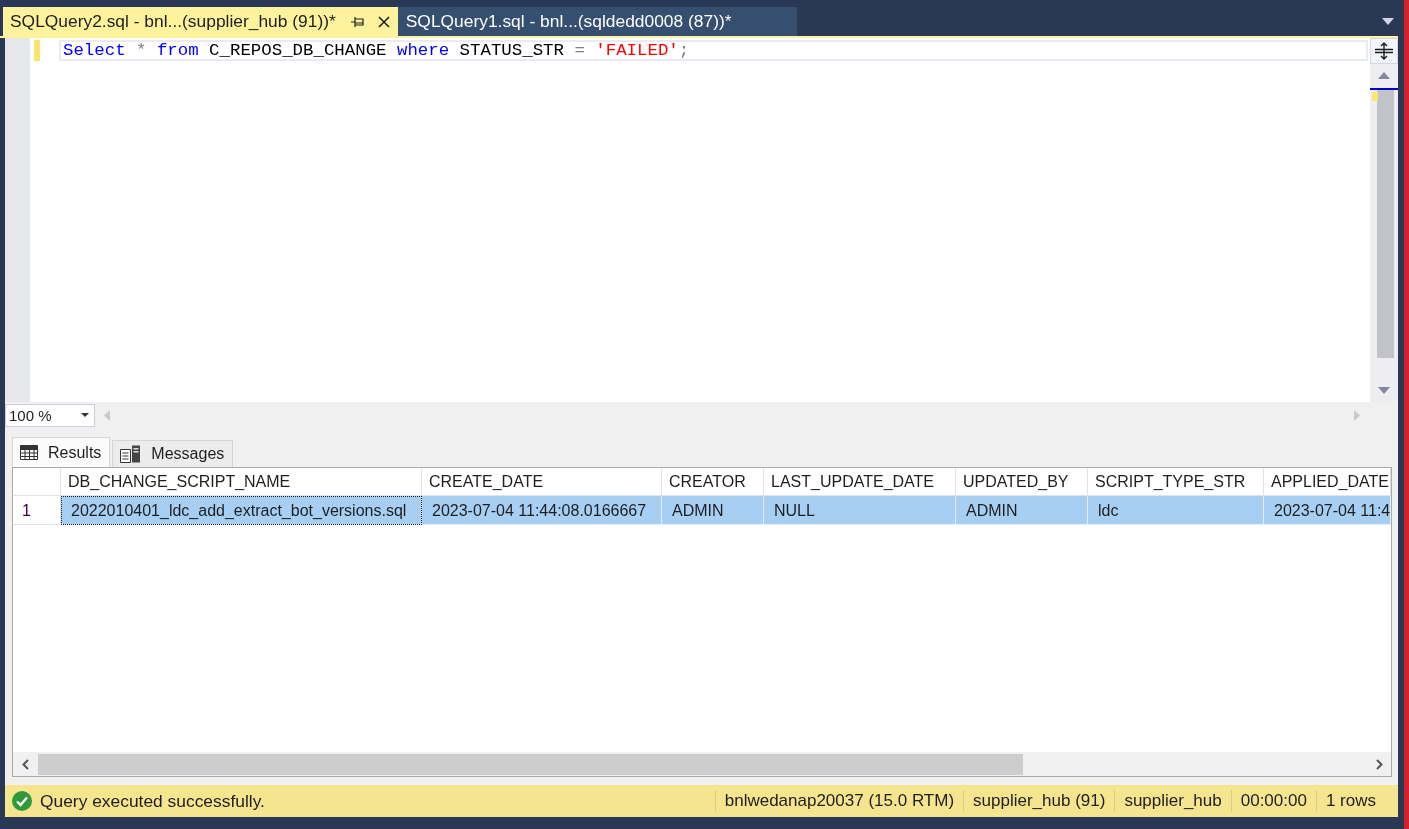  What do you see at coordinates (1388, 21) in the screenshot?
I see `dropdown-icon` at bounding box center [1388, 21].